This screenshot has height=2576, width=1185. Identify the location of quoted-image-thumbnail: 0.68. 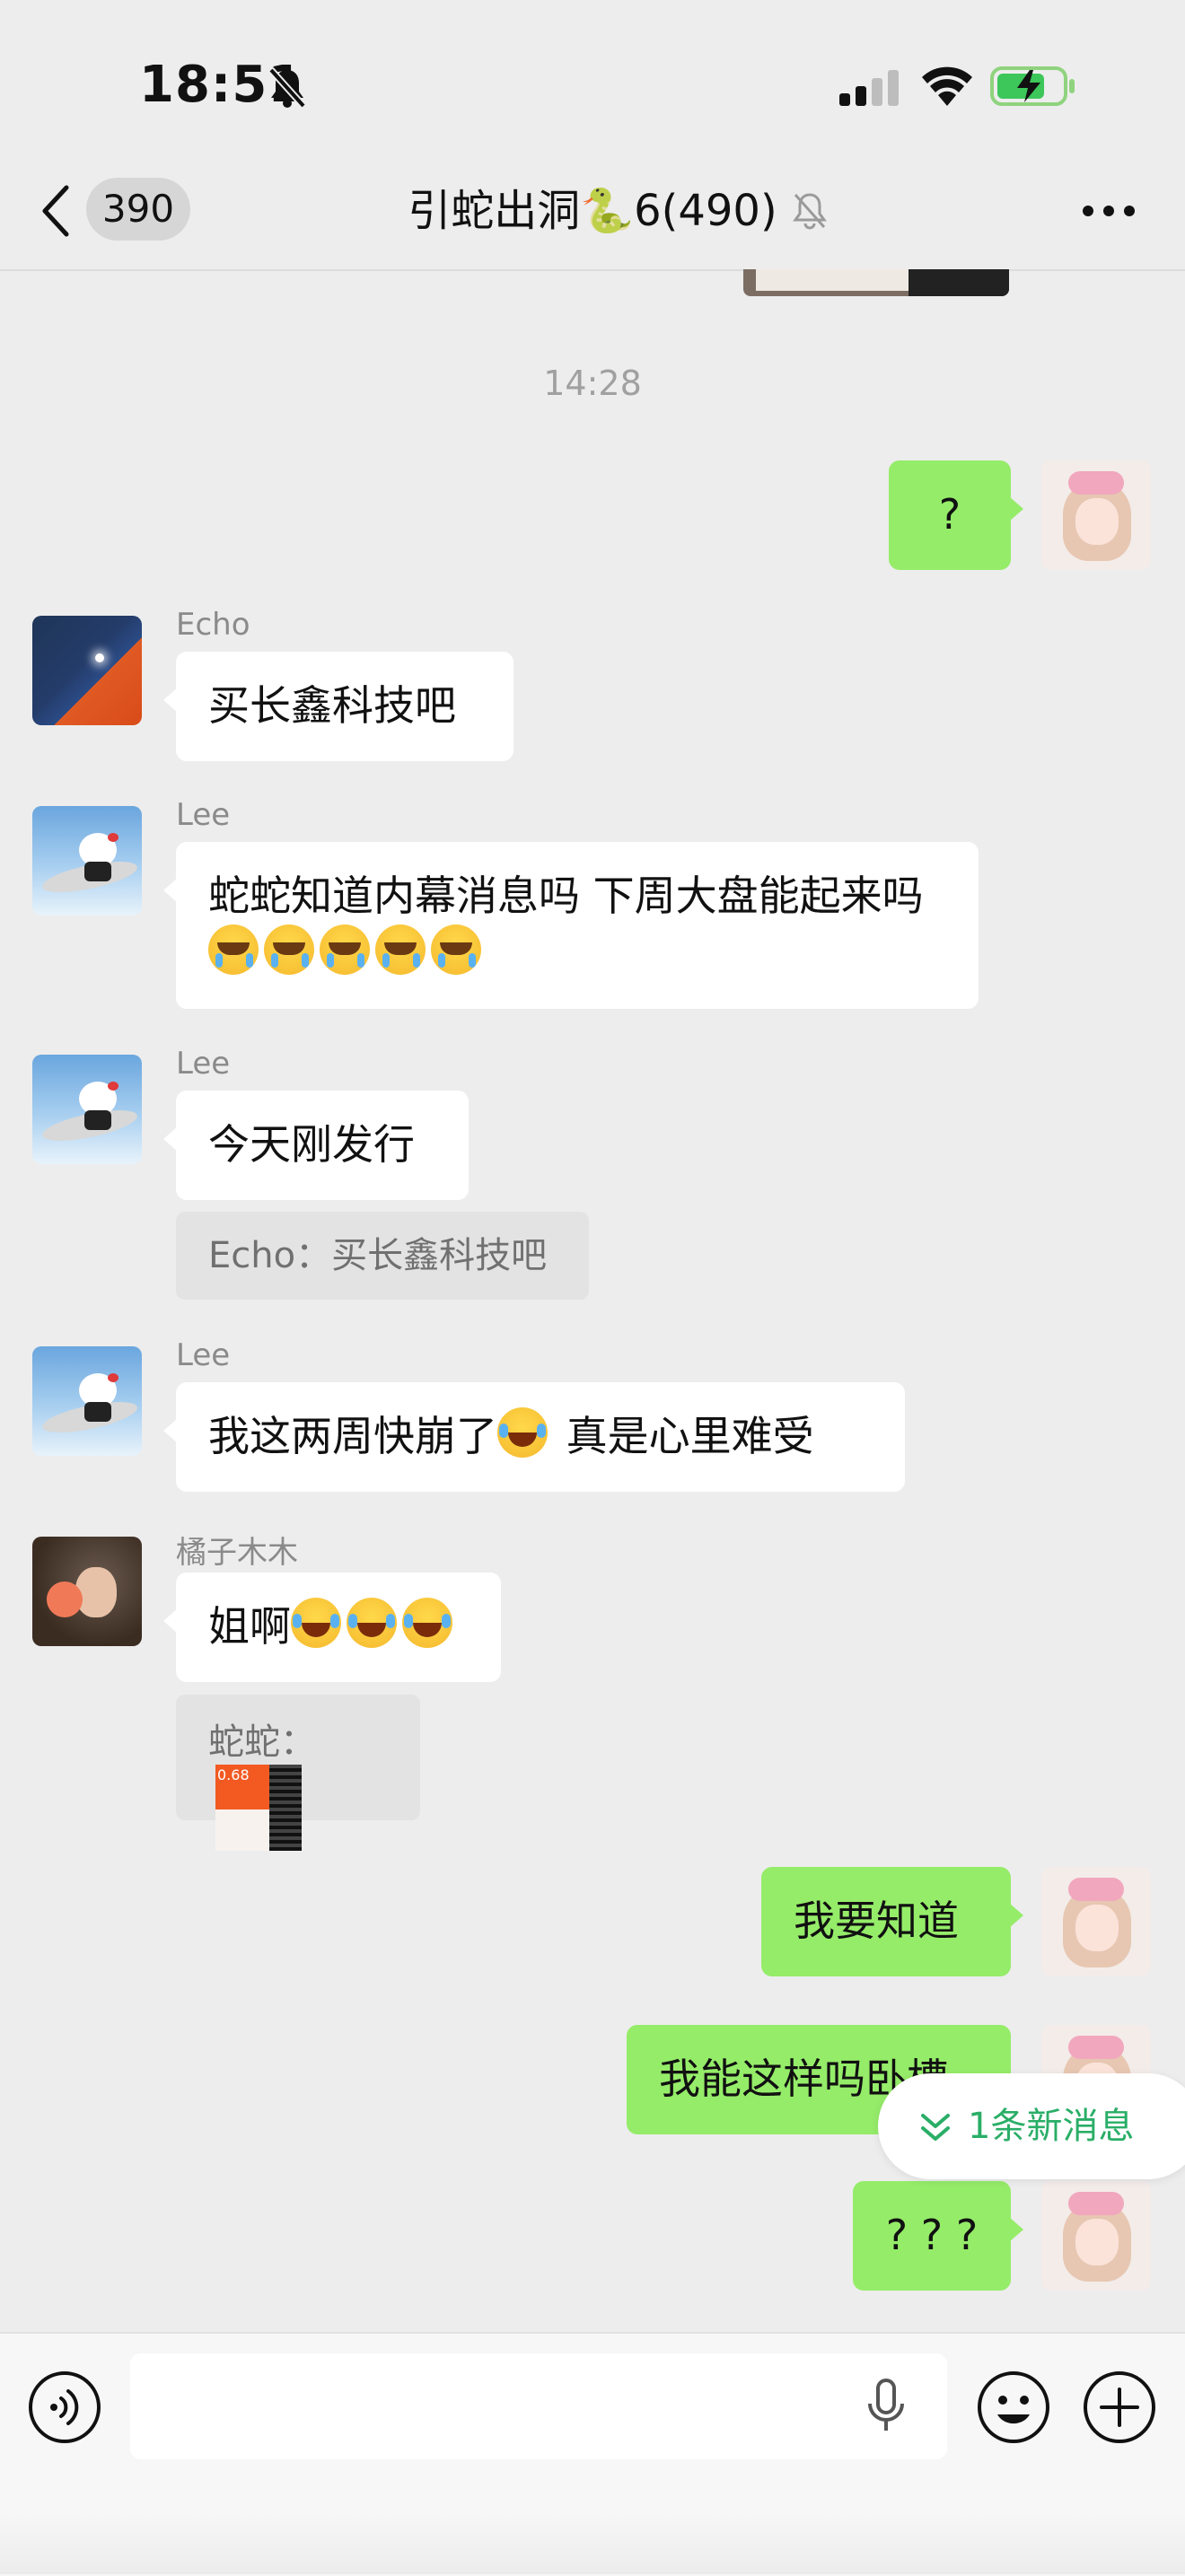
(258, 1808).